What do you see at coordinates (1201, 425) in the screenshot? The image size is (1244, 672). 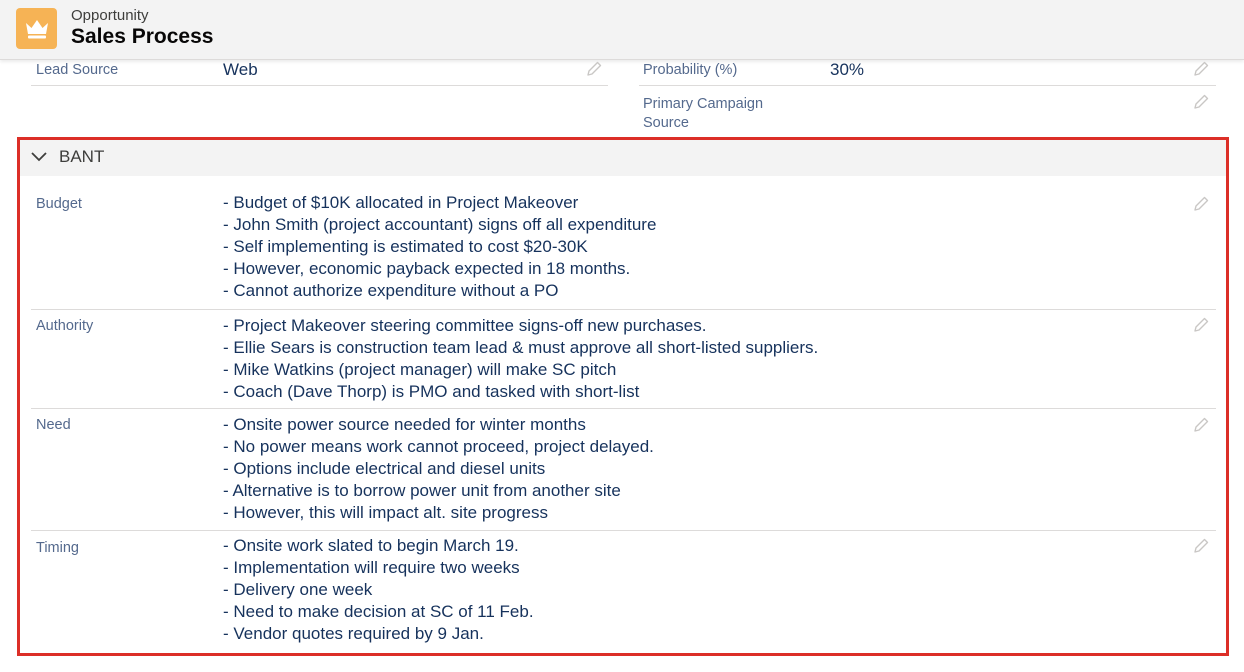 I see `edit-need-pencil-icon` at bounding box center [1201, 425].